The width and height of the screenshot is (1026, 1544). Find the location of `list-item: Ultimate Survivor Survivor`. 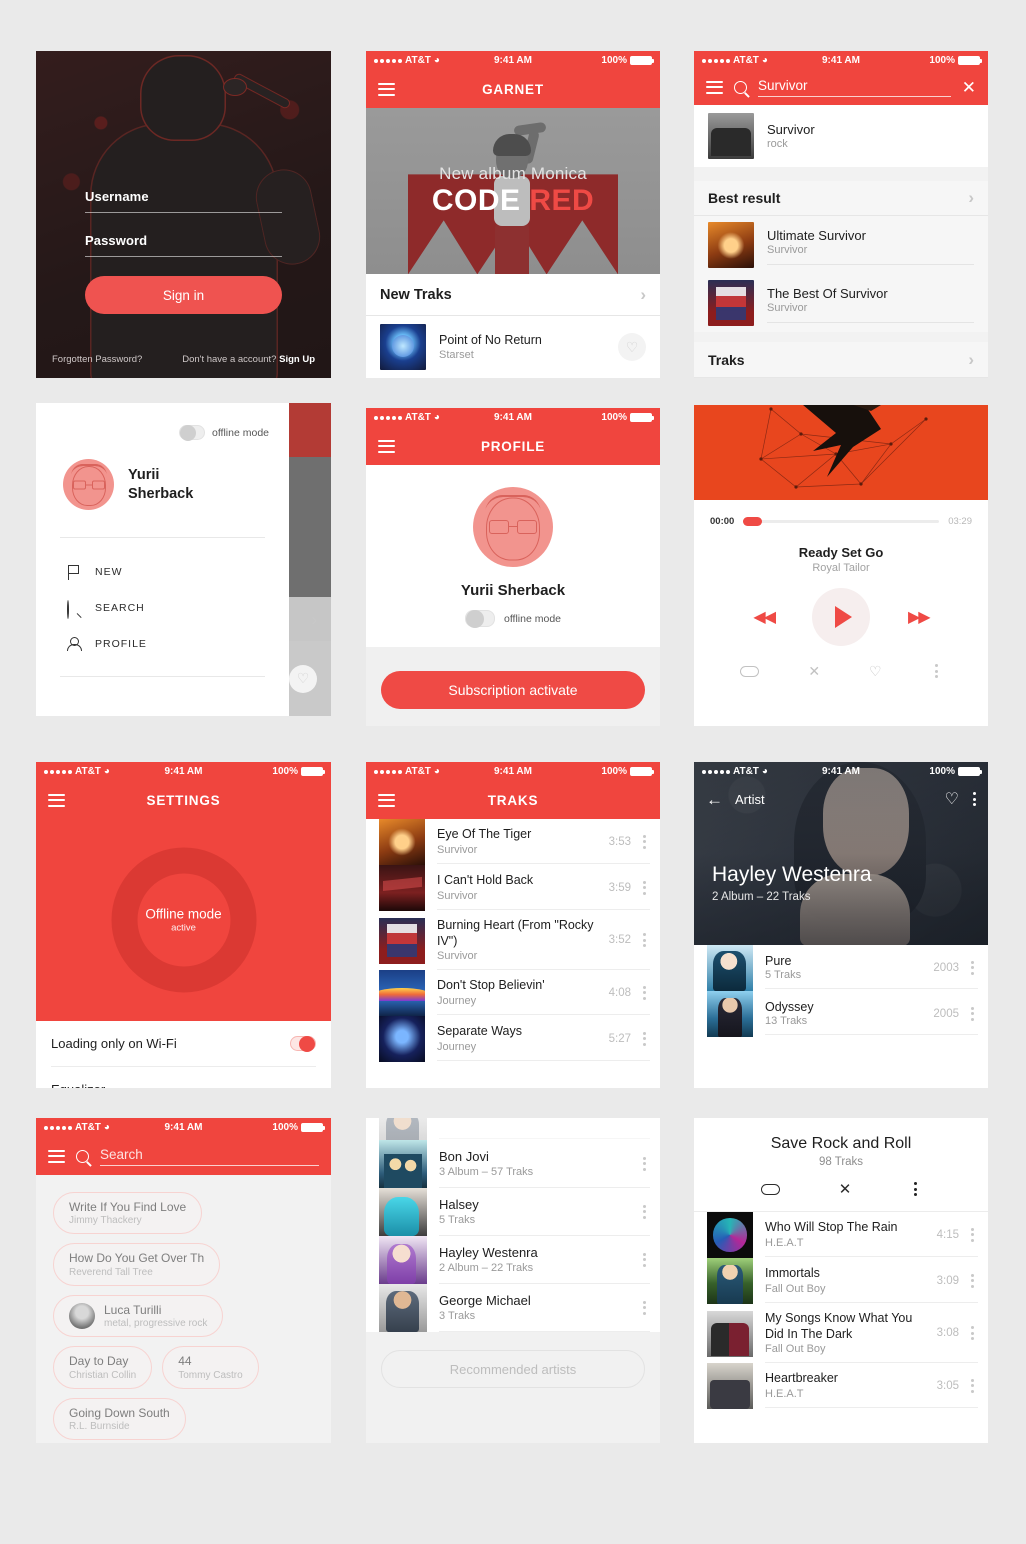

list-item: Ultimate Survivor Survivor is located at coordinates (841, 245).